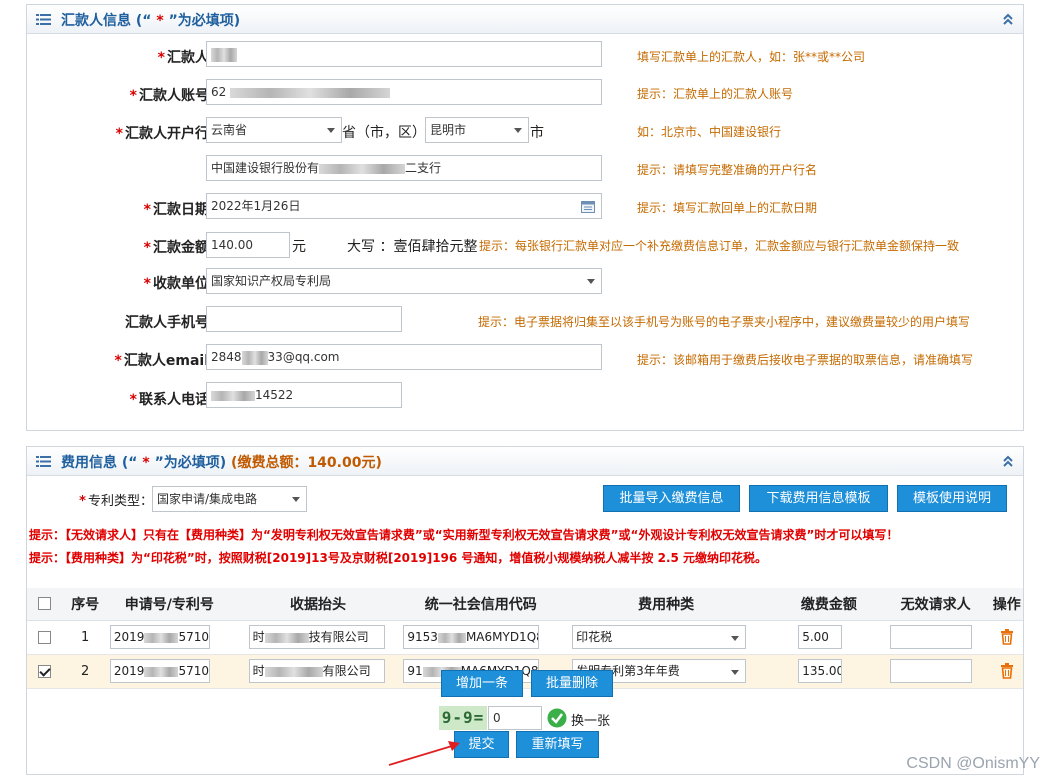 Image resolution: width=1054 pixels, height=783 pixels. I want to click on add-row-button: 增加一条, so click(482, 683).